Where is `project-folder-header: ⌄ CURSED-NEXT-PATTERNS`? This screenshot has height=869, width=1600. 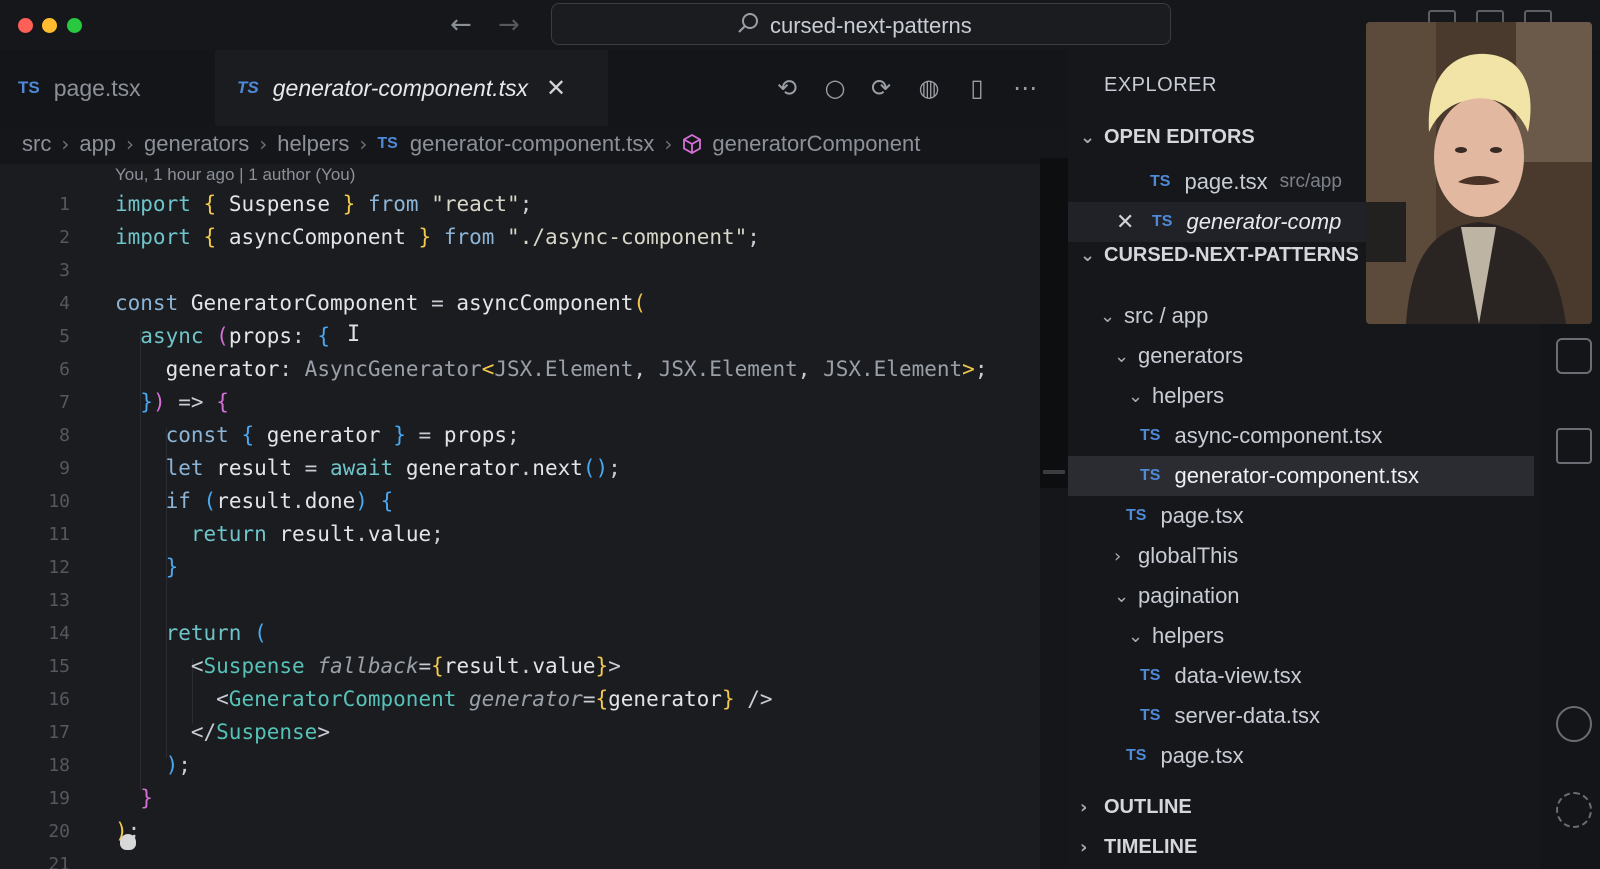 project-folder-header: ⌄ CURSED-NEXT-PATTERNS is located at coordinates (1219, 255).